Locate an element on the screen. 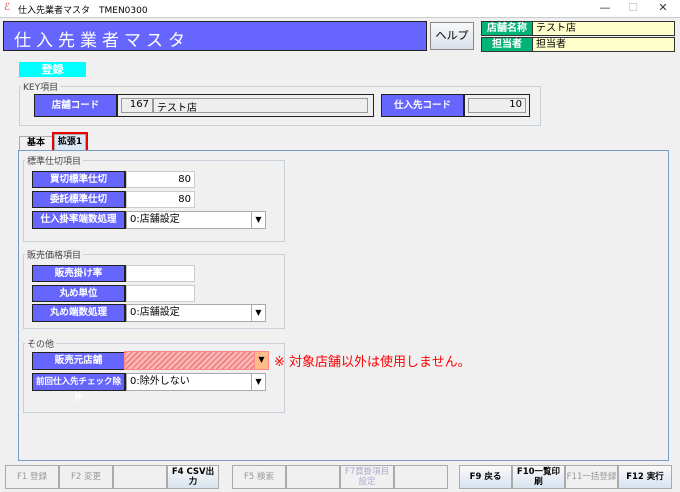  rounding-value: 0:店舗設定 is located at coordinates (155, 219).